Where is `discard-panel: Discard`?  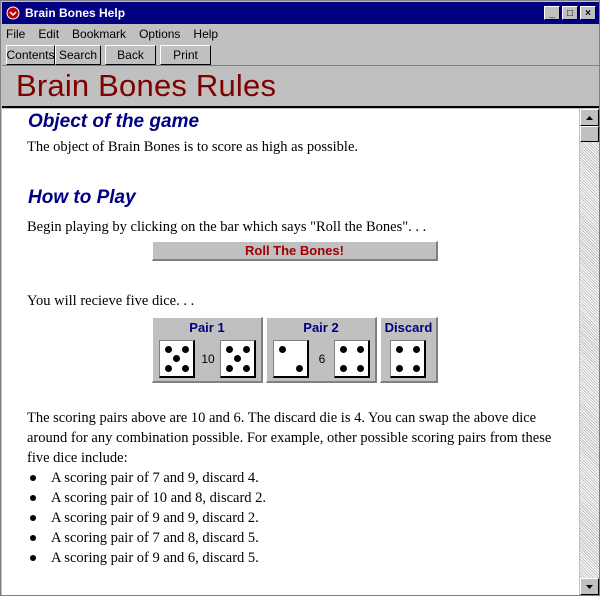
discard-panel: Discard is located at coordinates (409, 350).